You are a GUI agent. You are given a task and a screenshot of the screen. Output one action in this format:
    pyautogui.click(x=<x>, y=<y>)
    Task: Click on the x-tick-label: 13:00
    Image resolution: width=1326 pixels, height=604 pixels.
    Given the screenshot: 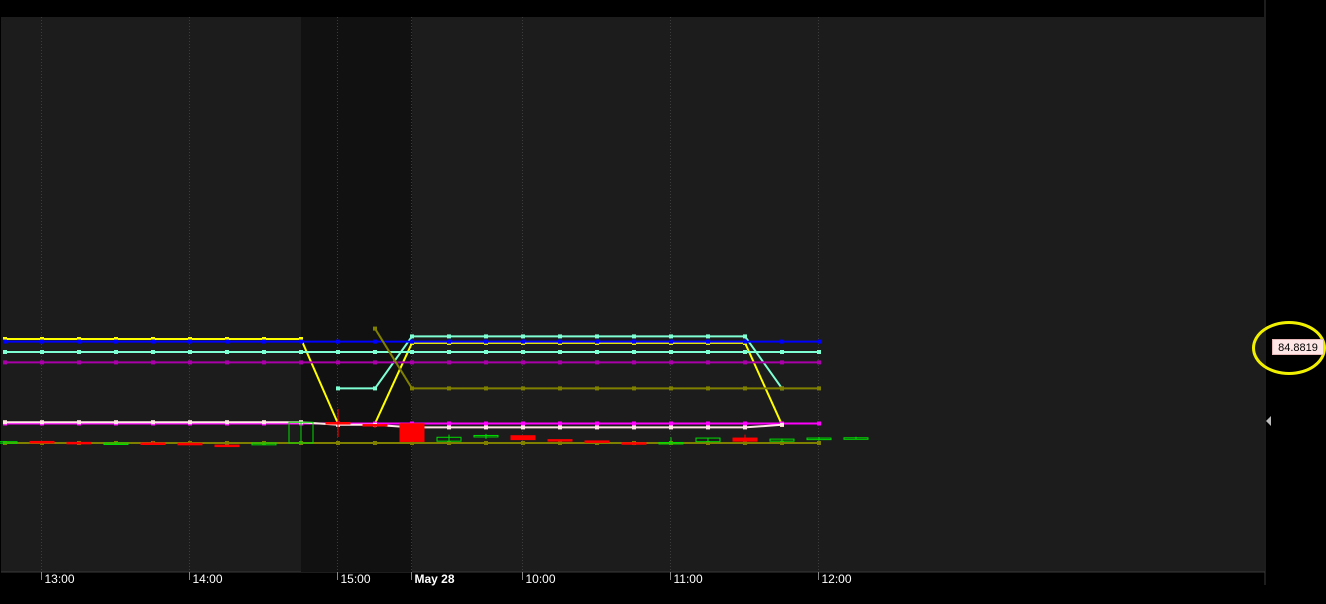 What is the action you would take?
    pyautogui.click(x=60, y=579)
    